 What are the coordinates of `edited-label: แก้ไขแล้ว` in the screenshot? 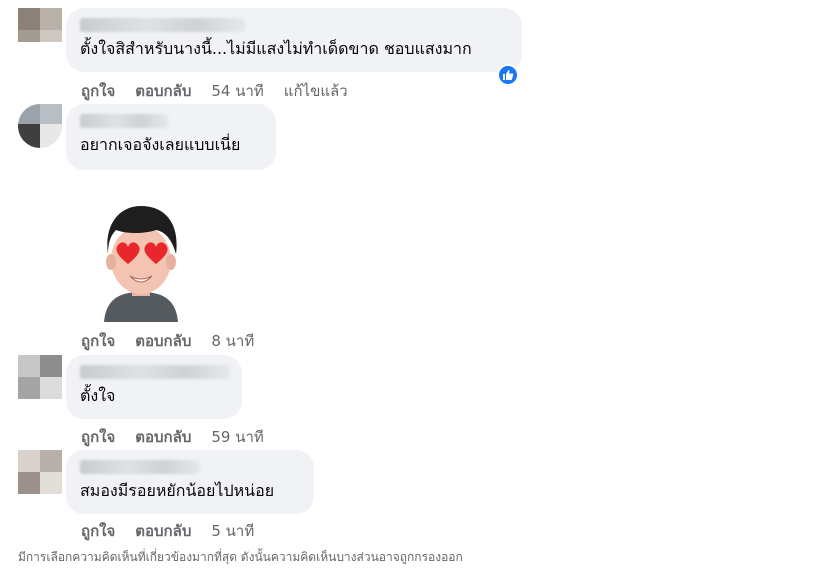 It's located at (316, 91).